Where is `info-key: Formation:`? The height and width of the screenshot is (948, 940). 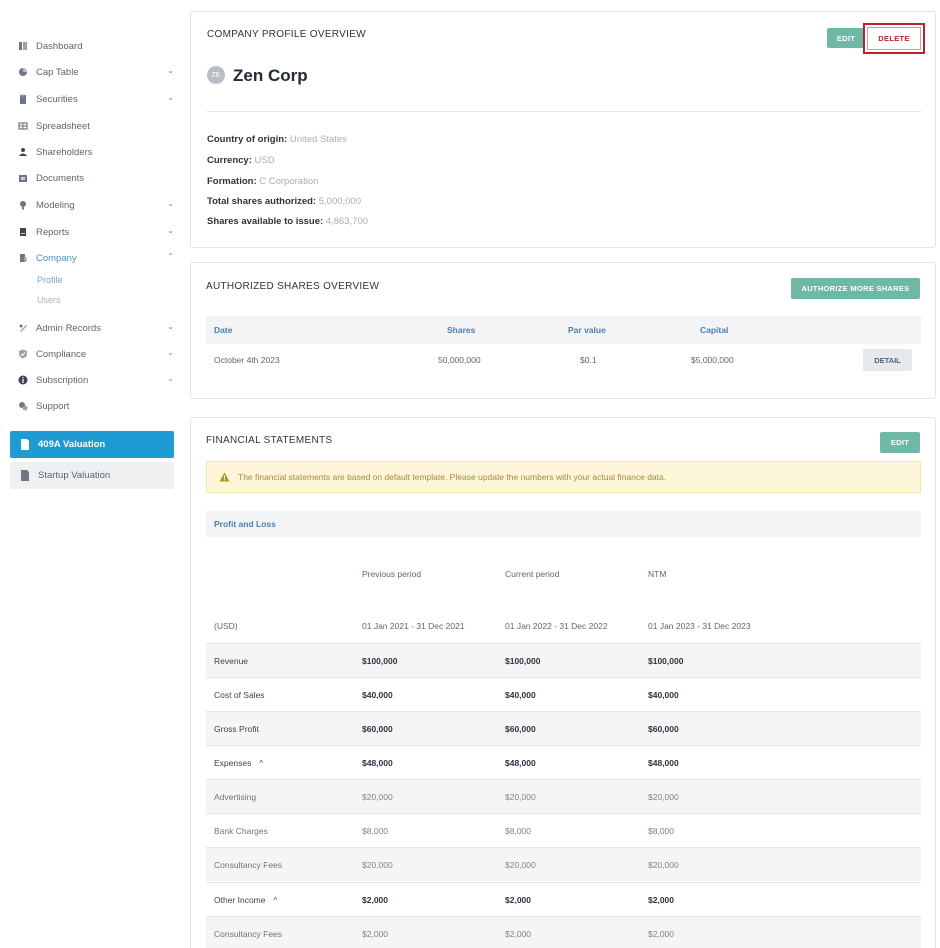 info-key: Formation: is located at coordinates (232, 181).